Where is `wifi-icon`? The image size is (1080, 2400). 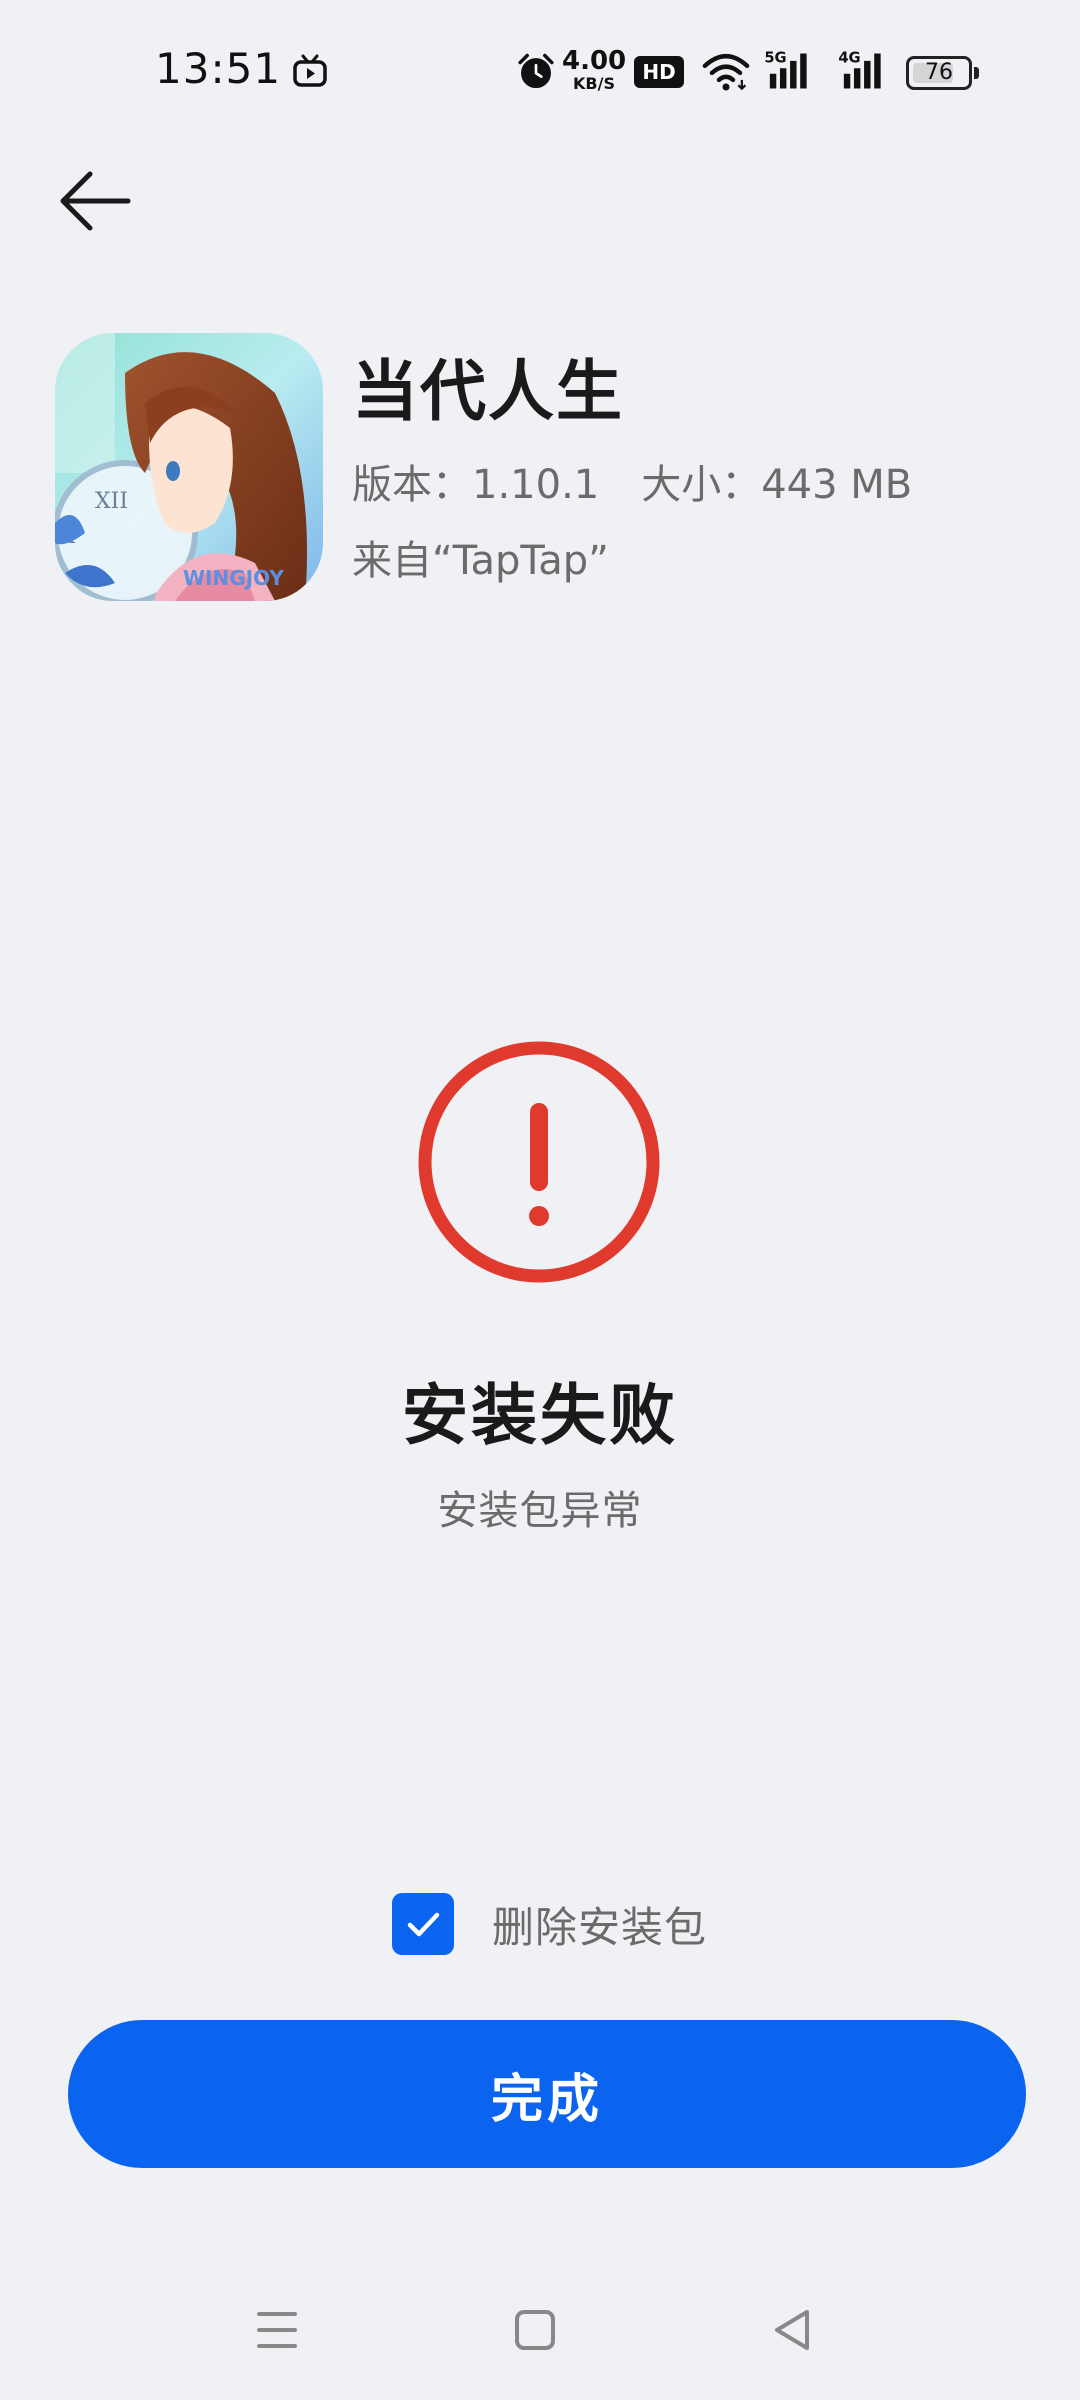 wifi-icon is located at coordinates (726, 72).